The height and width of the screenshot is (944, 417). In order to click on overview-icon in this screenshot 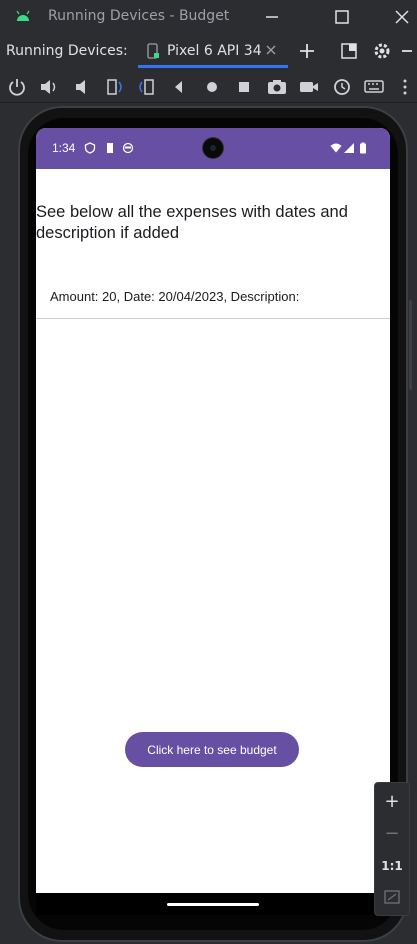, I will do `click(244, 87)`.